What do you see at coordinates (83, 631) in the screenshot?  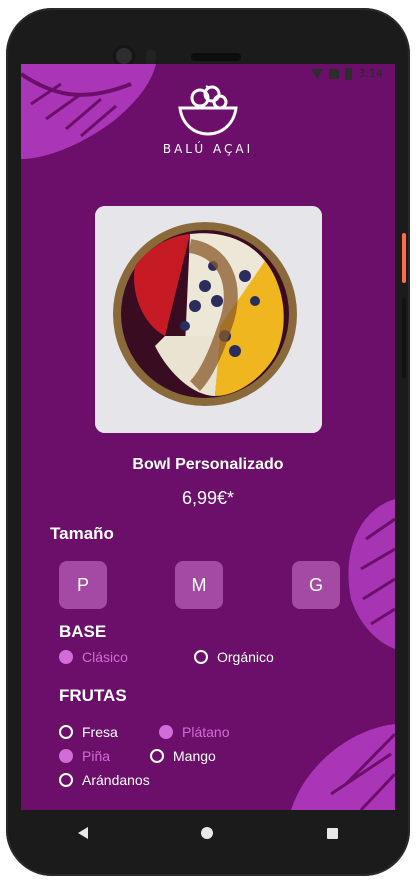 I see `base-section-title: BASE` at bounding box center [83, 631].